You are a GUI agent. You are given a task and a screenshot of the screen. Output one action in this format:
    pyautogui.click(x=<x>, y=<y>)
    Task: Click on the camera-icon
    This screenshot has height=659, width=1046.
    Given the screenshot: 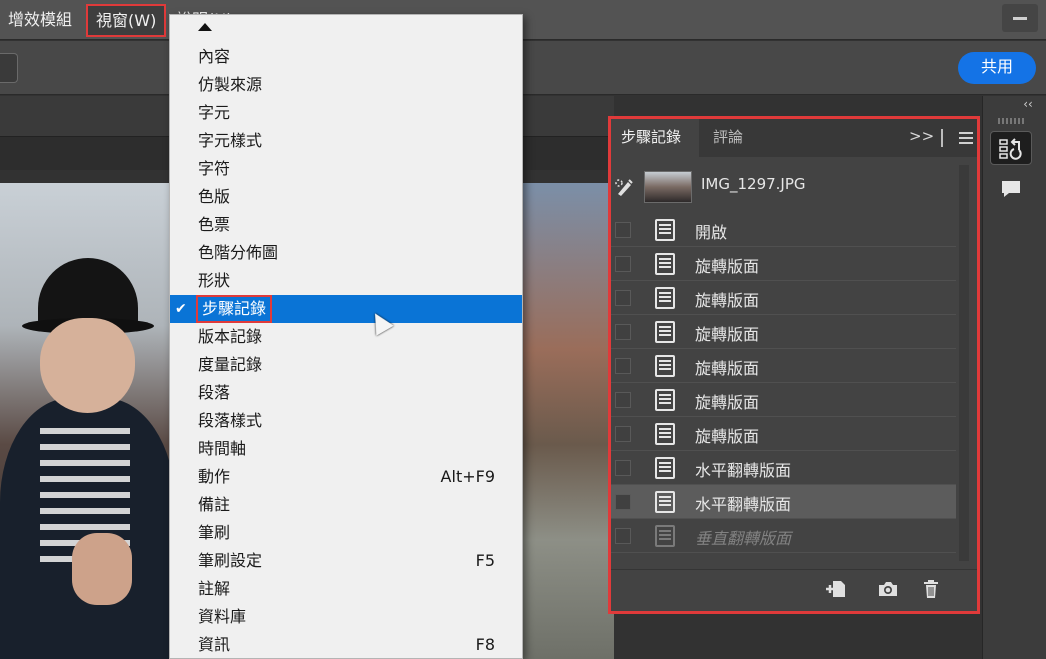 What is the action you would take?
    pyautogui.click(x=888, y=591)
    